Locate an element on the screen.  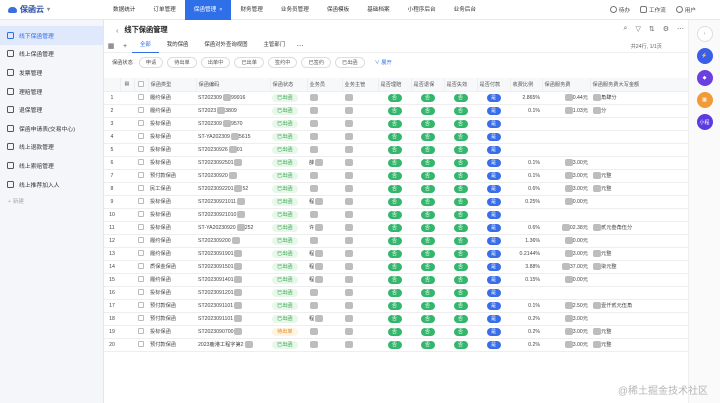
sort-icon: ⇅ is located at coordinates (652, 29).